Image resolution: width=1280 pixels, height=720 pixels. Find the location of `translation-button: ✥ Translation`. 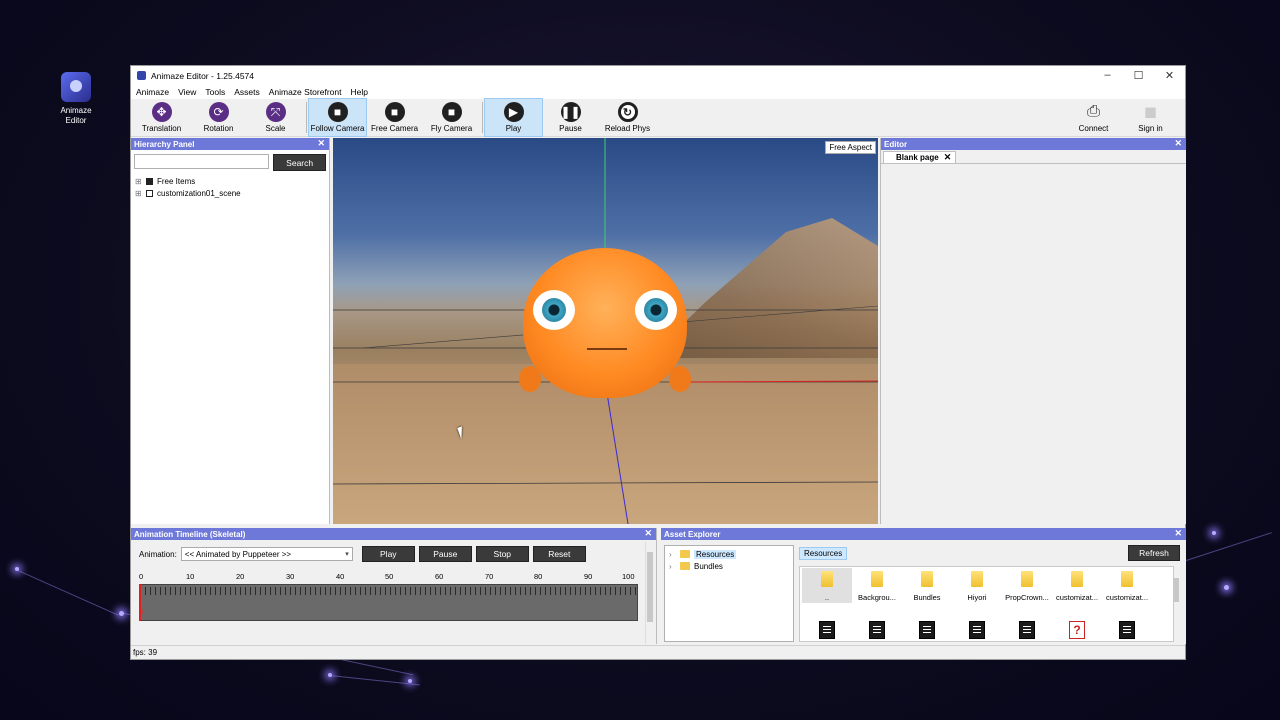

translation-button: ✥ Translation is located at coordinates (161, 117).